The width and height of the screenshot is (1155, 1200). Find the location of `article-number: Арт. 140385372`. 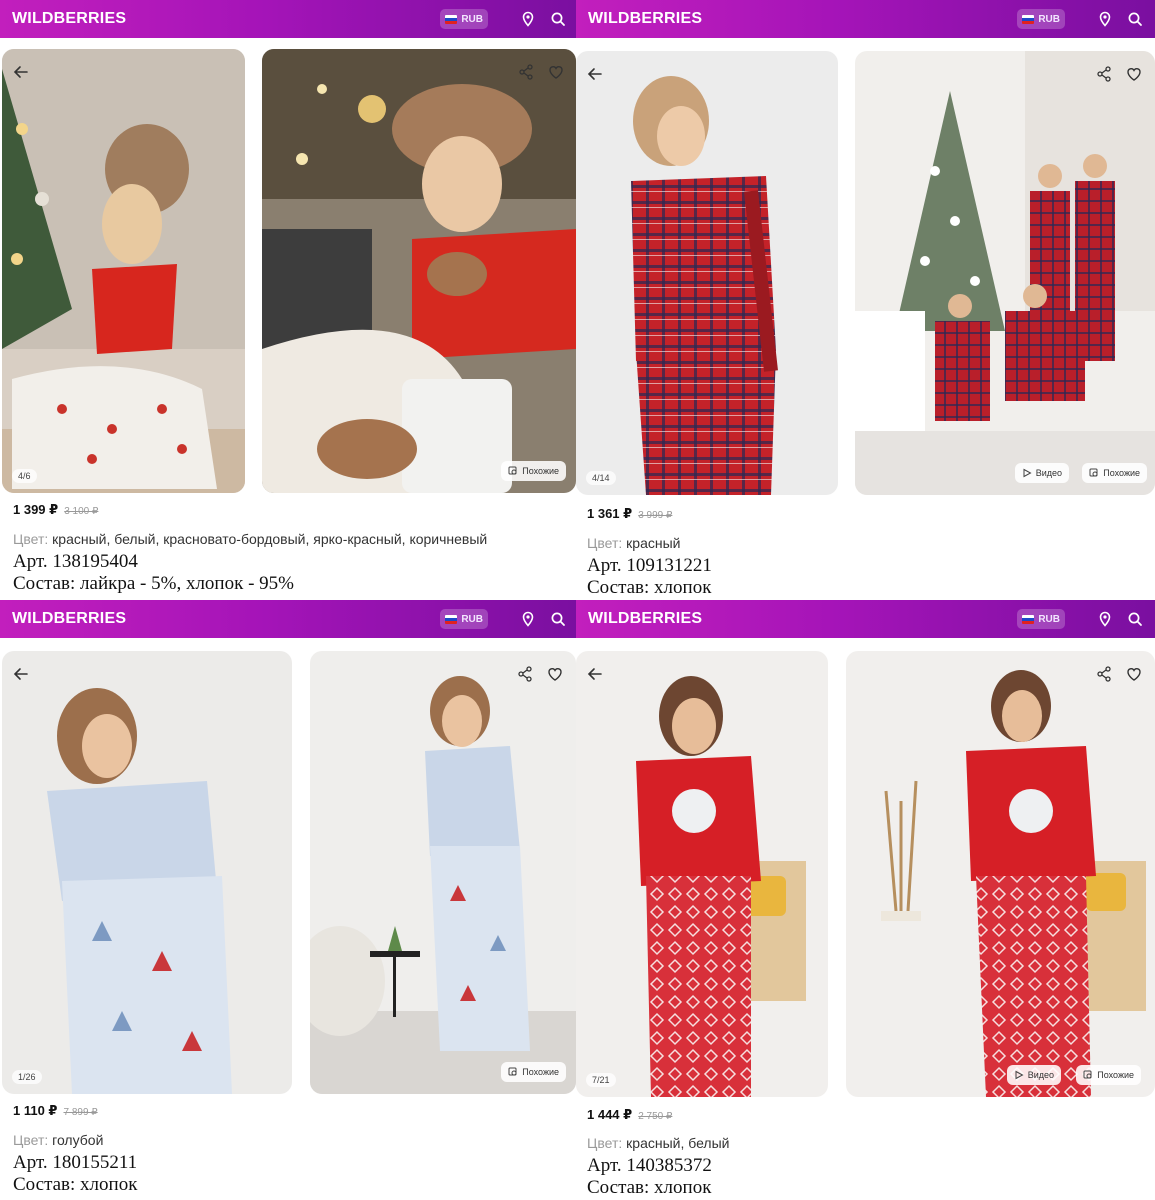

article-number: Арт. 140385372 is located at coordinates (649, 1165).